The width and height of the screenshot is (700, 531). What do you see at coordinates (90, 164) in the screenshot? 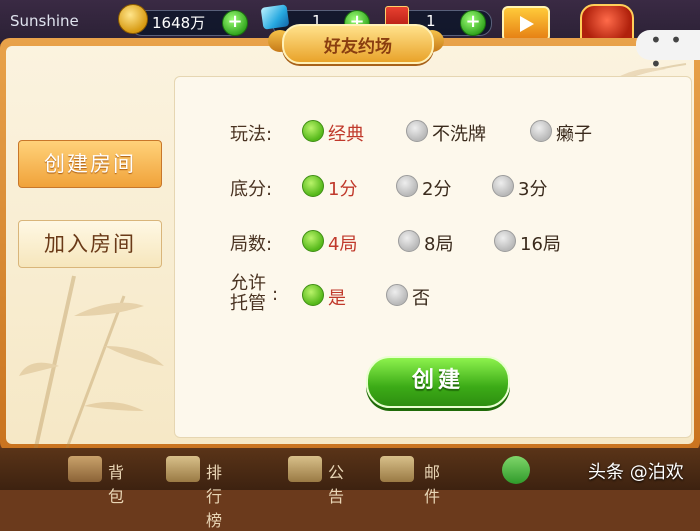
I see `create-room-tab: 创建房间` at bounding box center [90, 164].